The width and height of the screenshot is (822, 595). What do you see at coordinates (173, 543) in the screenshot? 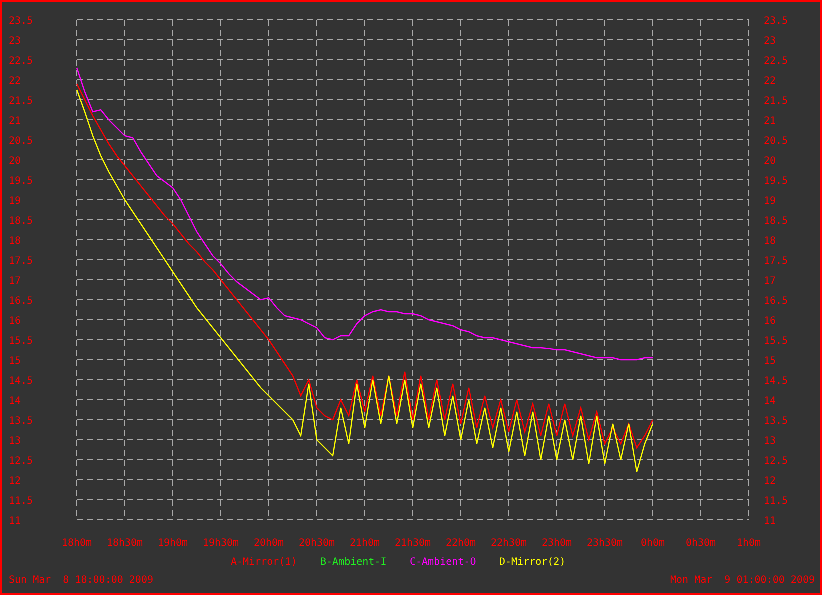
I see `x-axis-label: 19h0m` at bounding box center [173, 543].